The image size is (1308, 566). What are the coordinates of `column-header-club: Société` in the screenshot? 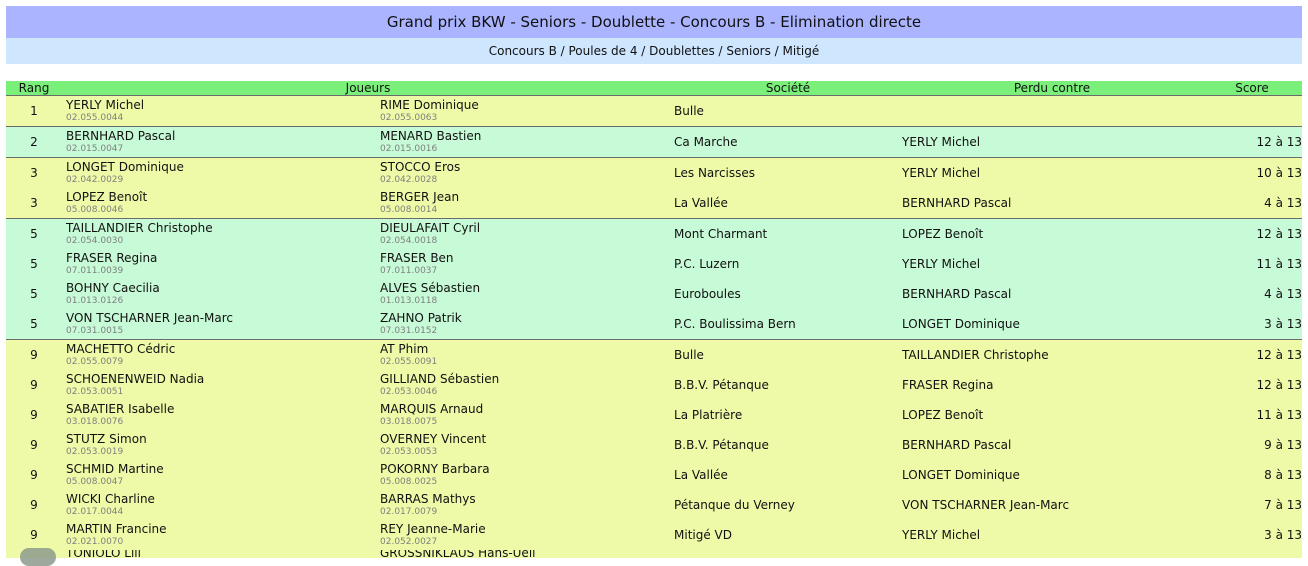 It's located at (788, 88).